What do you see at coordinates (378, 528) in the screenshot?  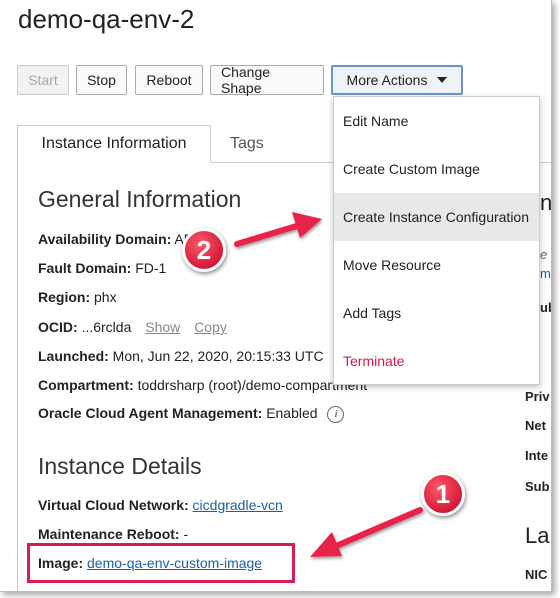 I see `arrow-1-shaft` at bounding box center [378, 528].